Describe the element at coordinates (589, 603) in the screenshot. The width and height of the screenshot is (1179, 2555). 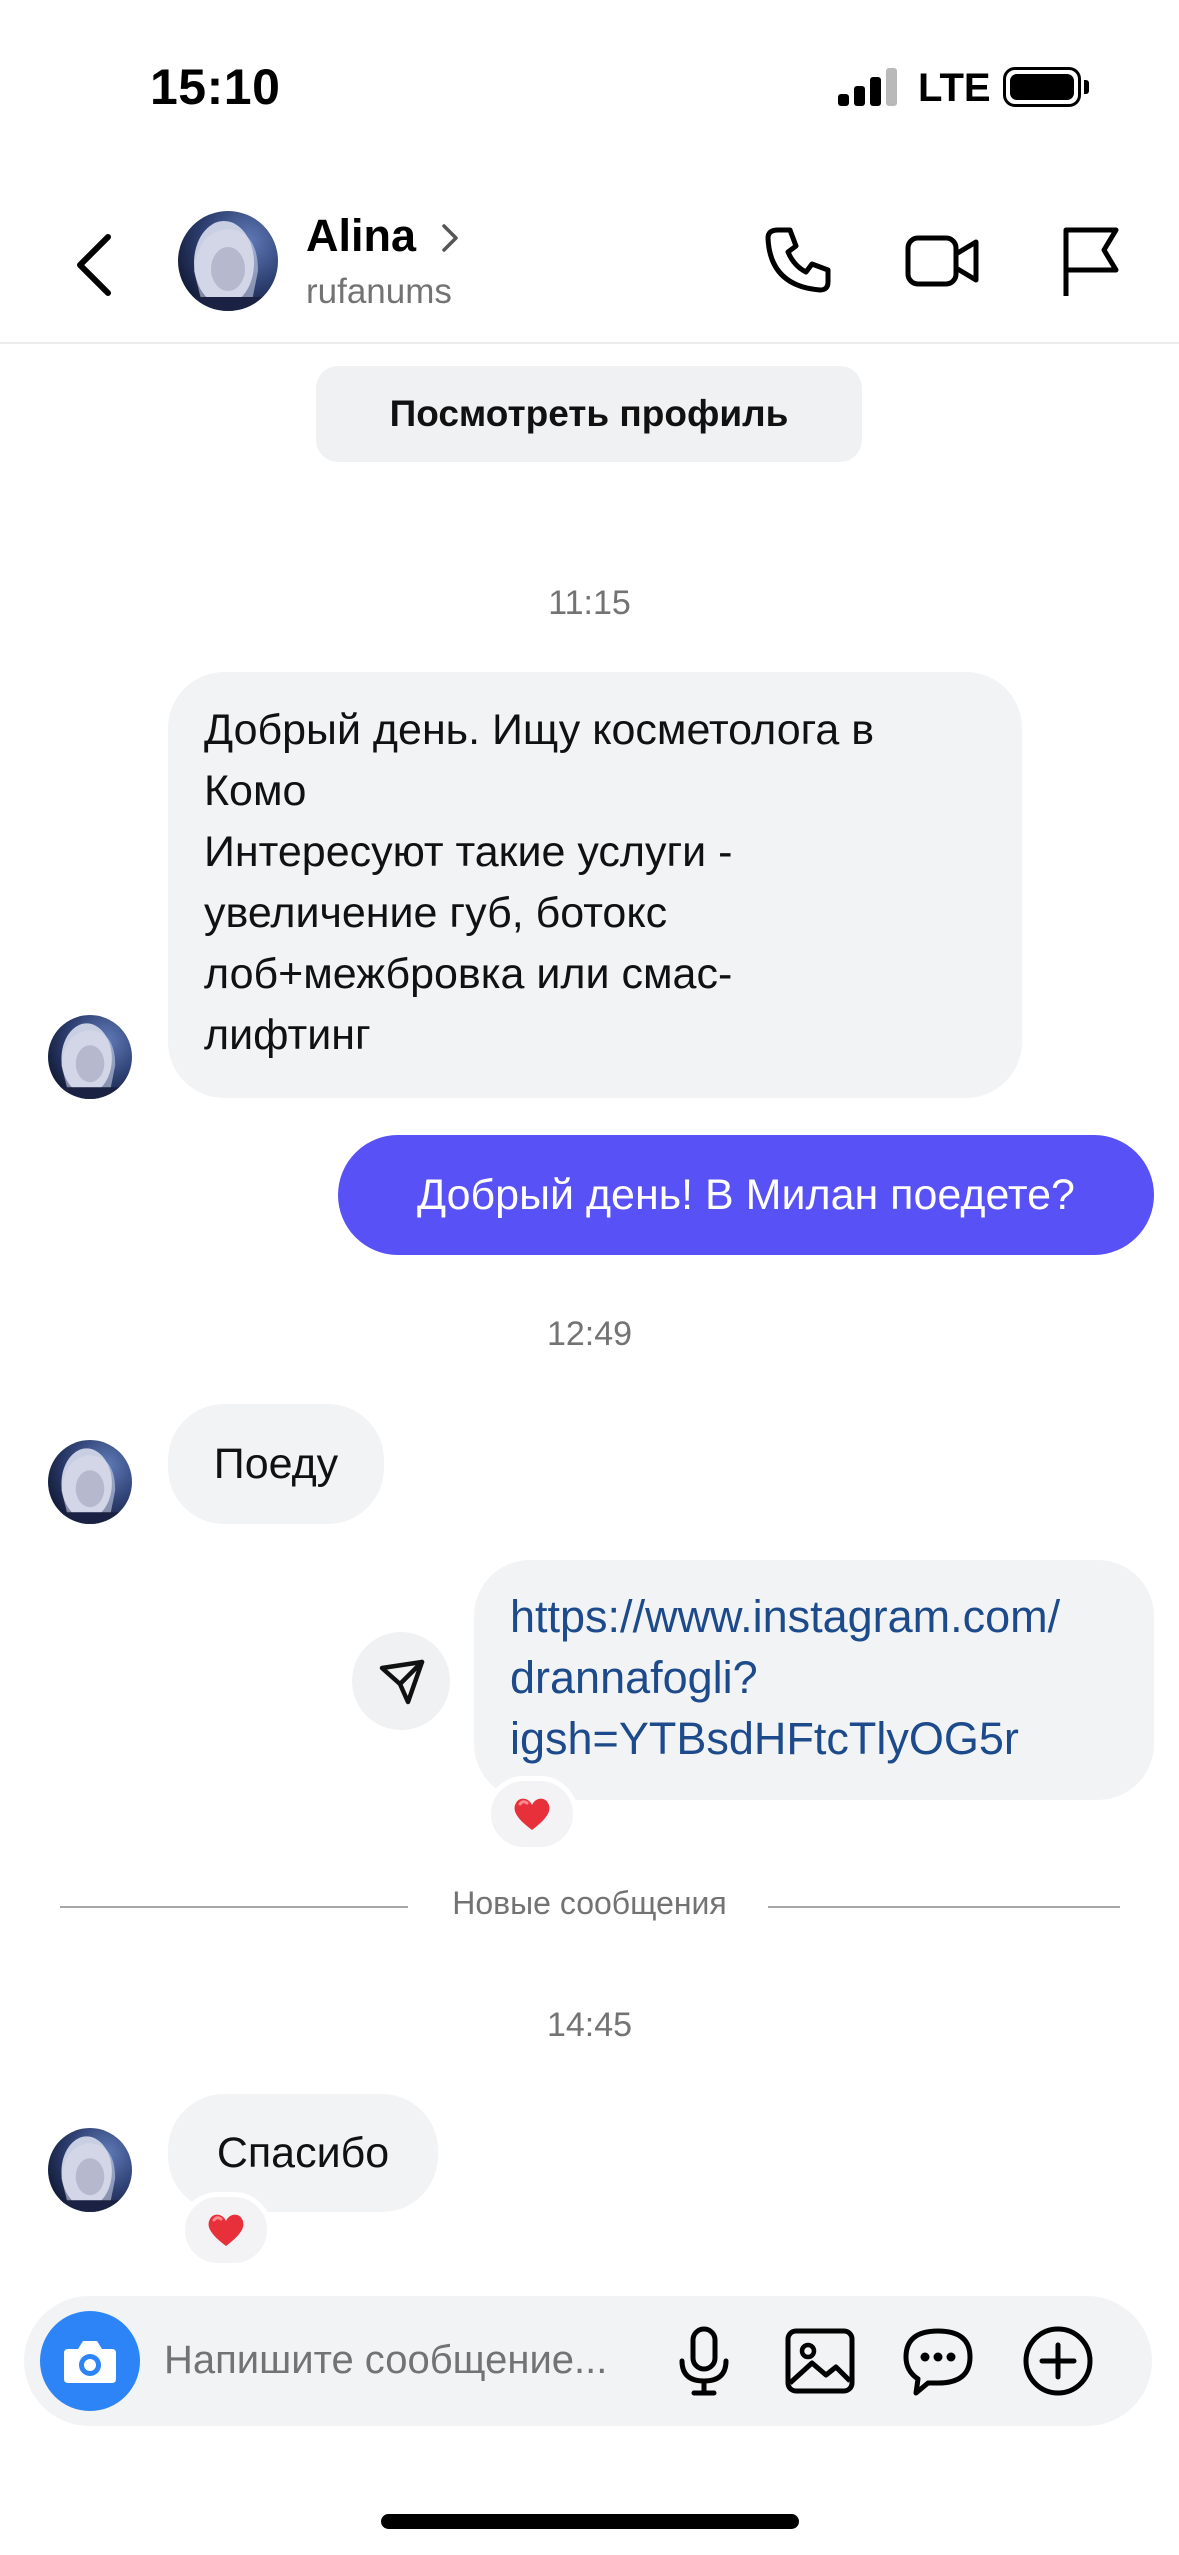
I see `timestamp: 11:15` at that location.